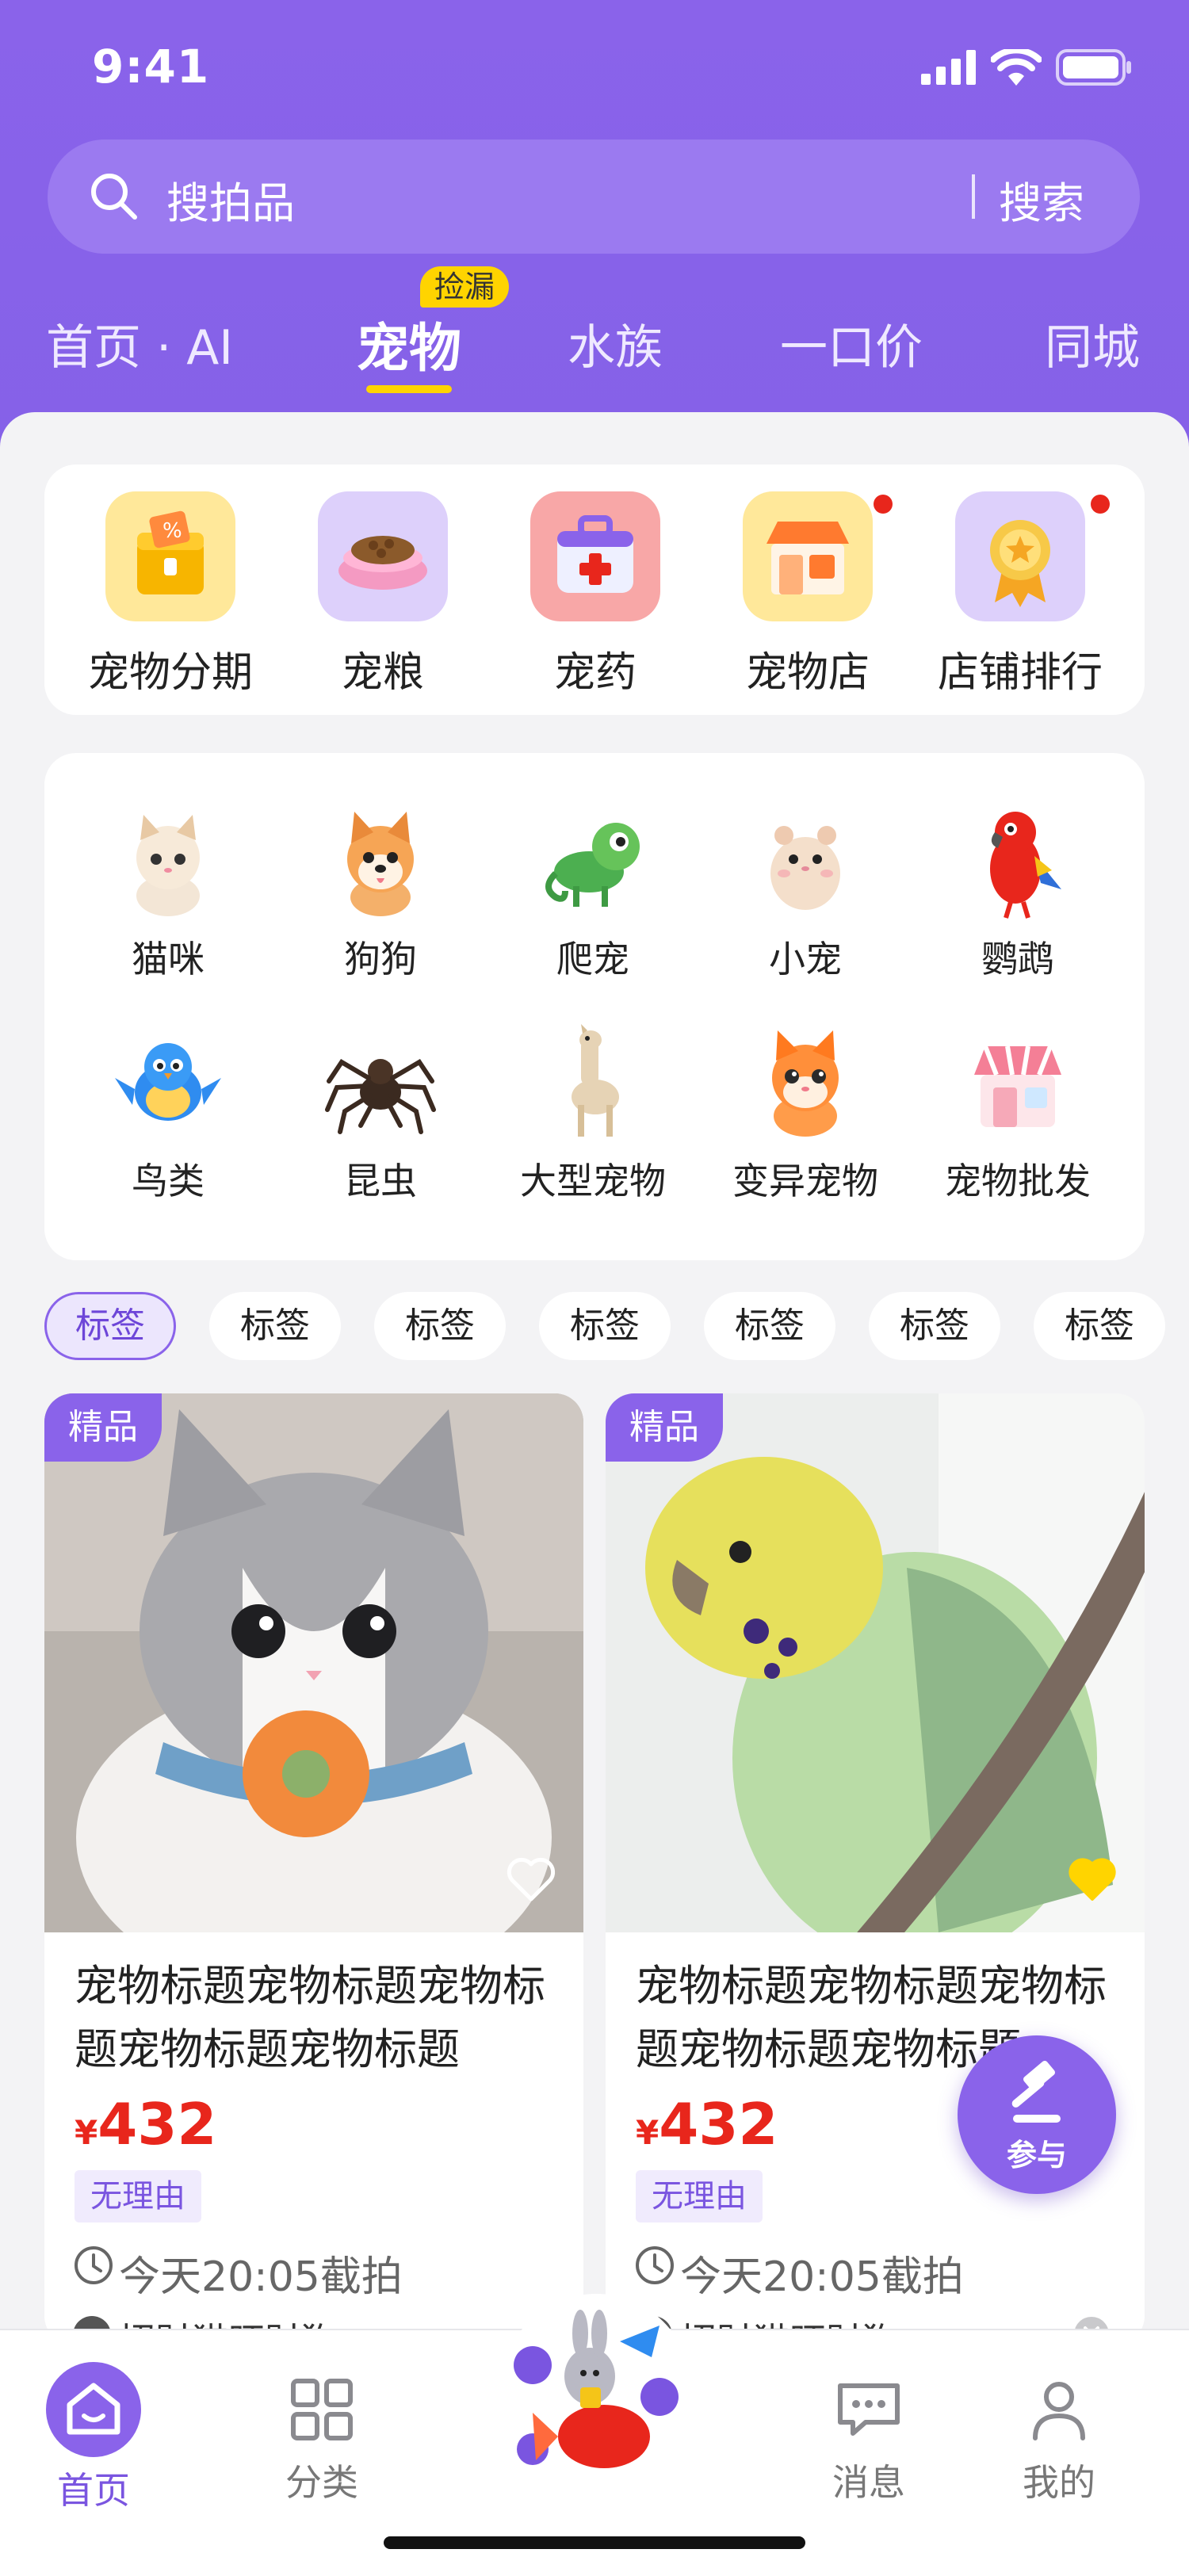 The height and width of the screenshot is (2576, 1189). Describe the element at coordinates (1020, 556) in the screenshot. I see `ranking-medal-icon` at that location.